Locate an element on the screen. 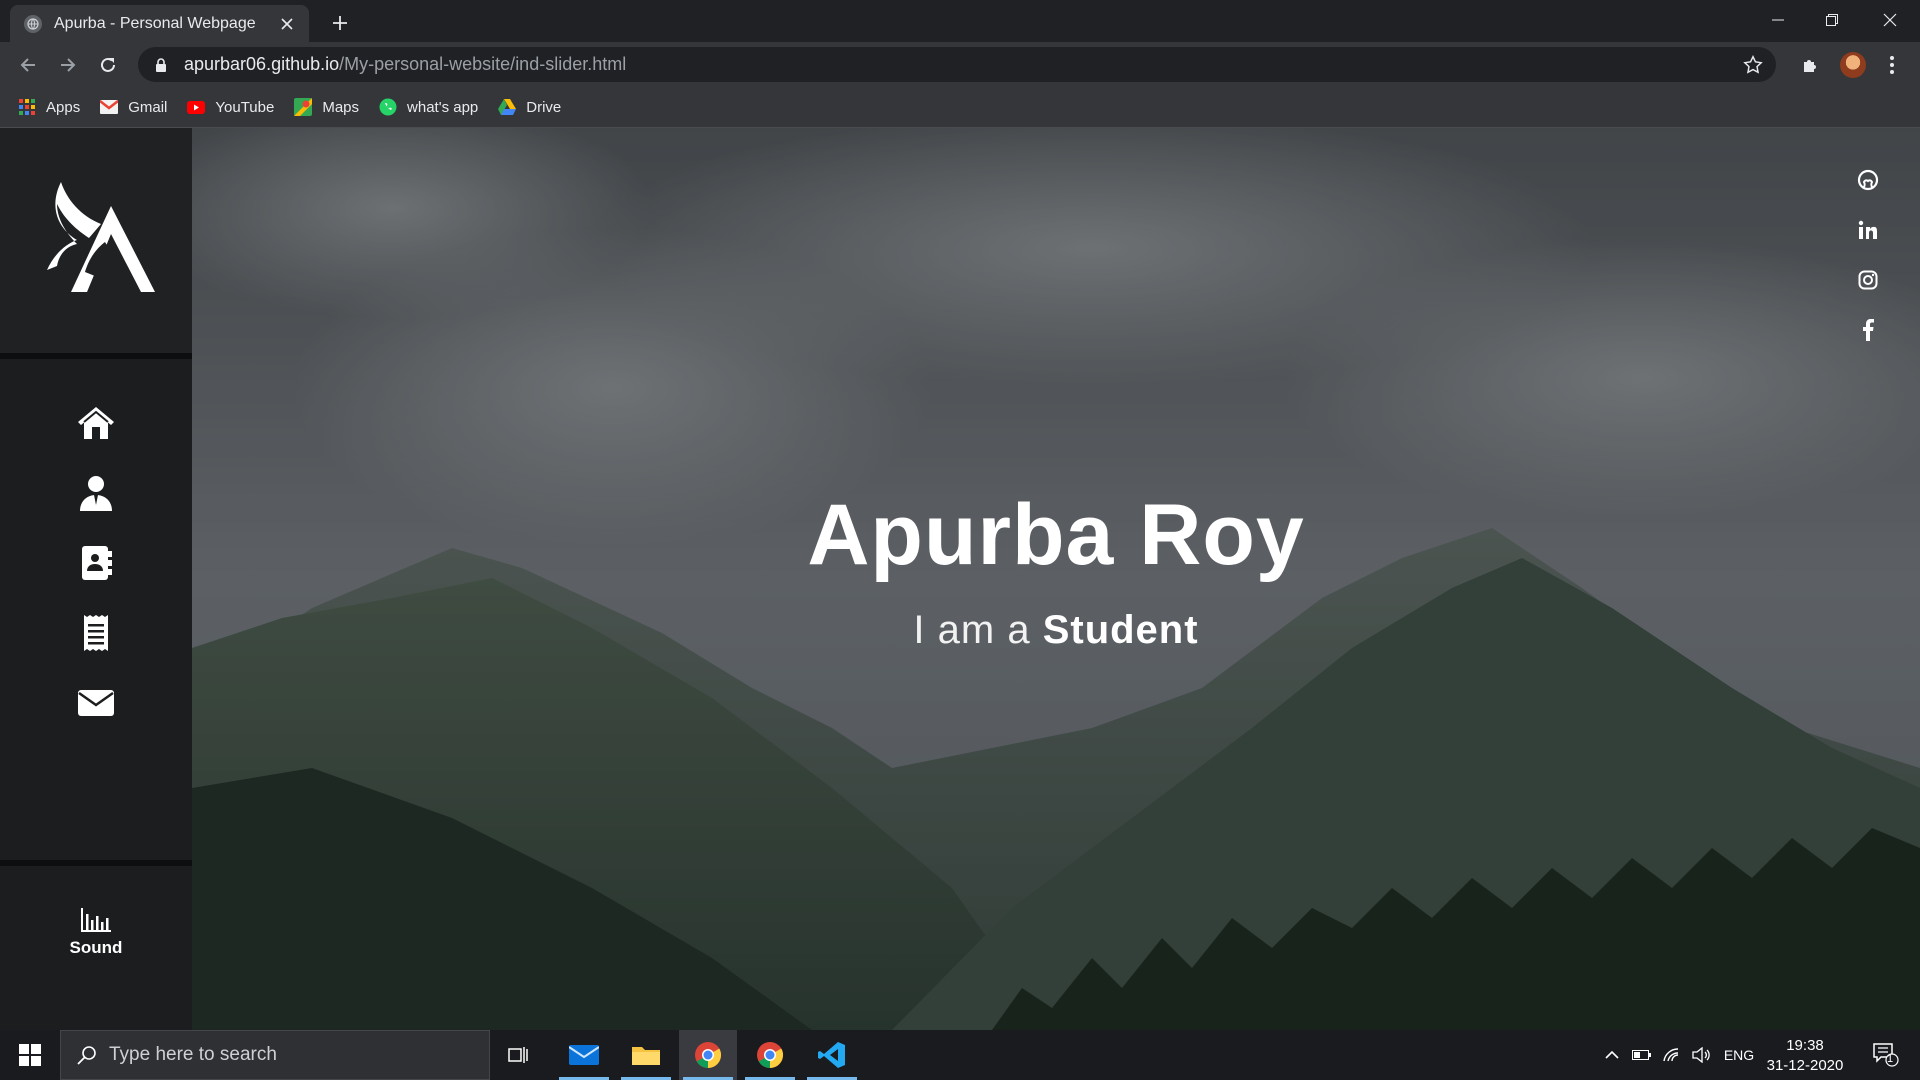  reload-icon is located at coordinates (108, 65).